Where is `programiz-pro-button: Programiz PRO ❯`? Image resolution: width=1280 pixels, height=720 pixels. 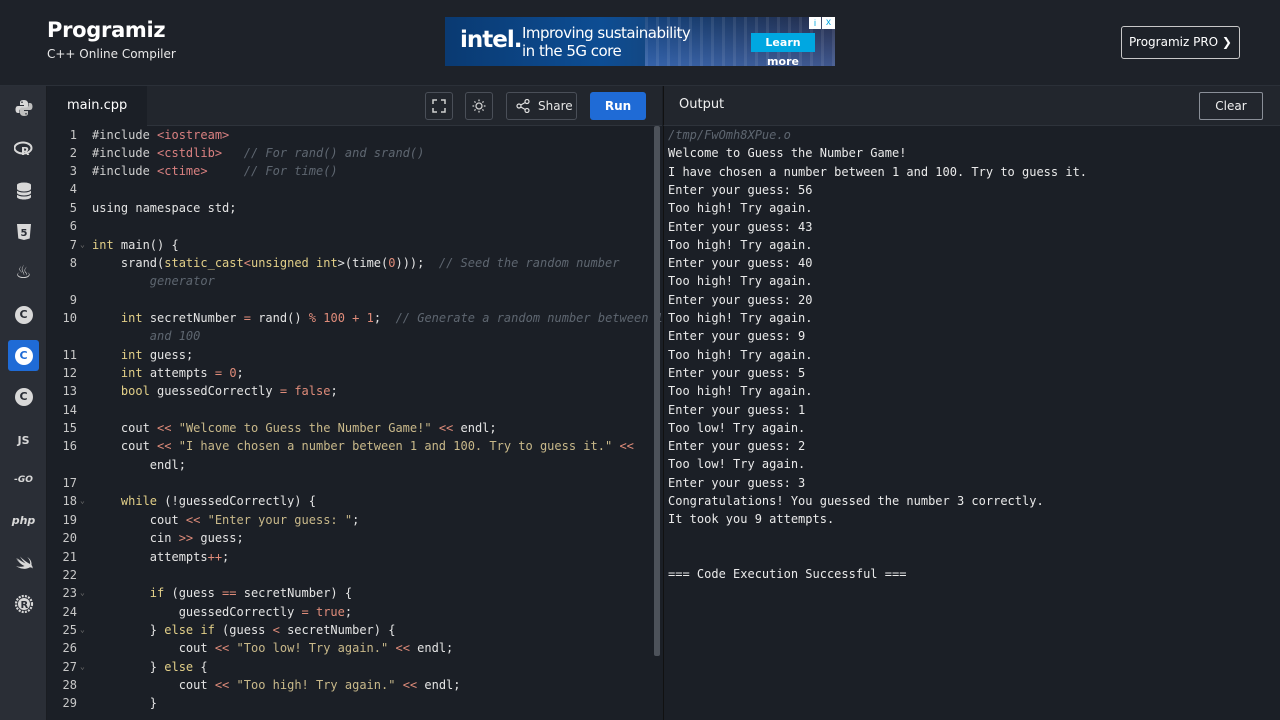
programiz-pro-button: Programiz PRO ❯ is located at coordinates (1180, 42).